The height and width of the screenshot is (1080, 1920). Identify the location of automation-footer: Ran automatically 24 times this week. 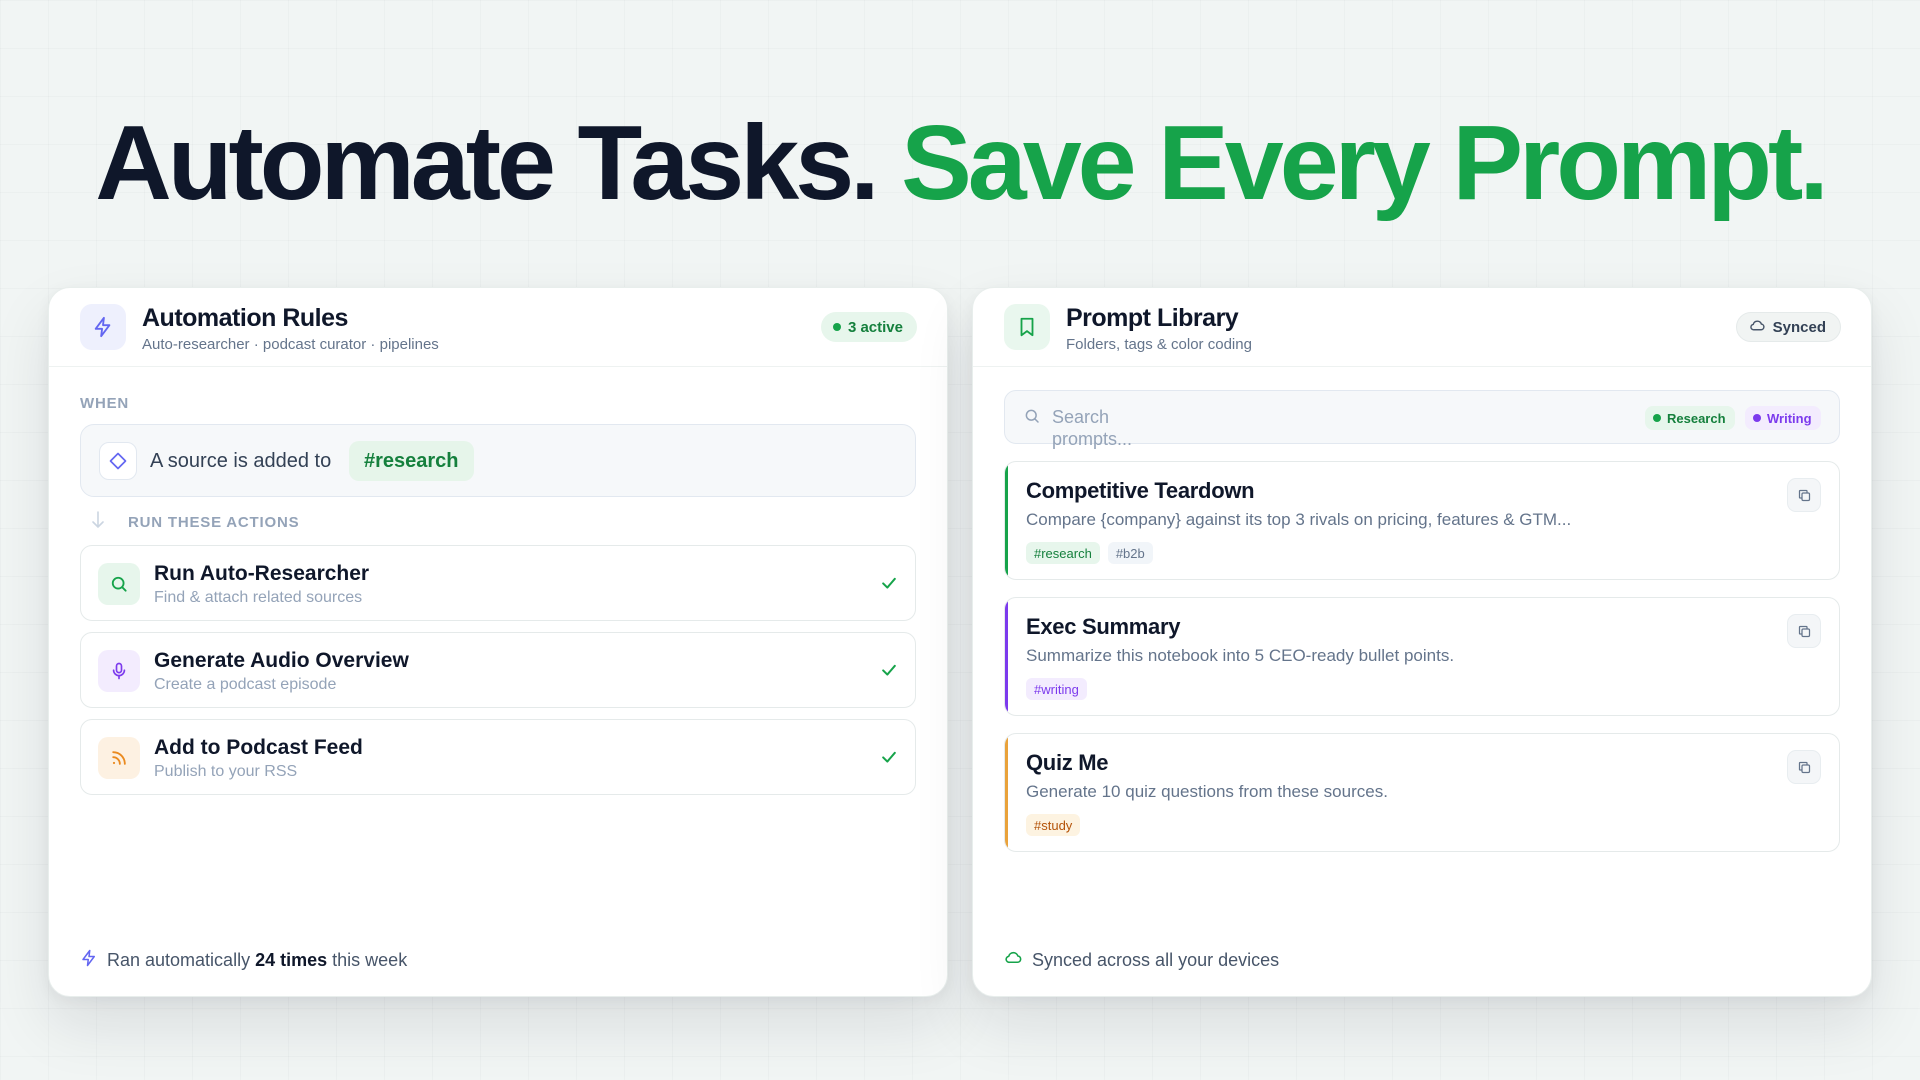
(243, 960).